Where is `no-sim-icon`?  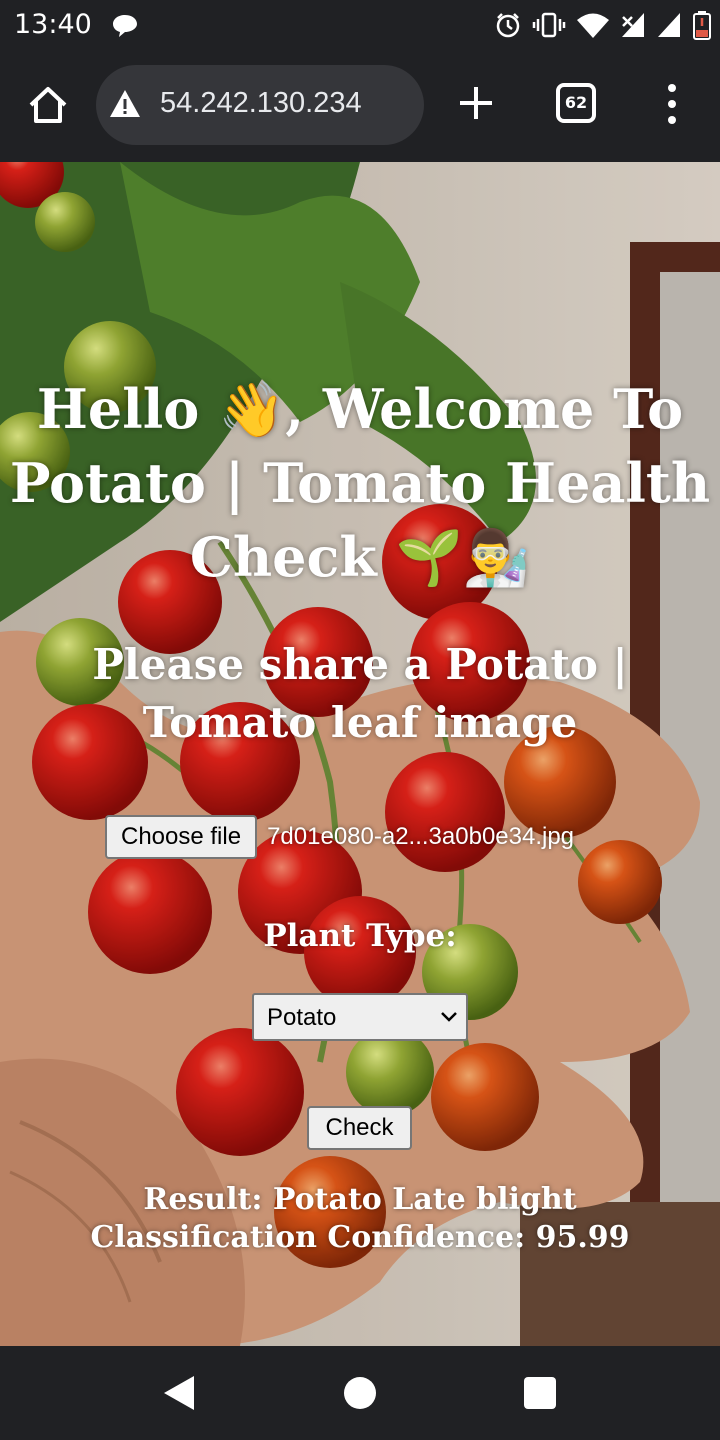 no-sim-icon is located at coordinates (633, 25).